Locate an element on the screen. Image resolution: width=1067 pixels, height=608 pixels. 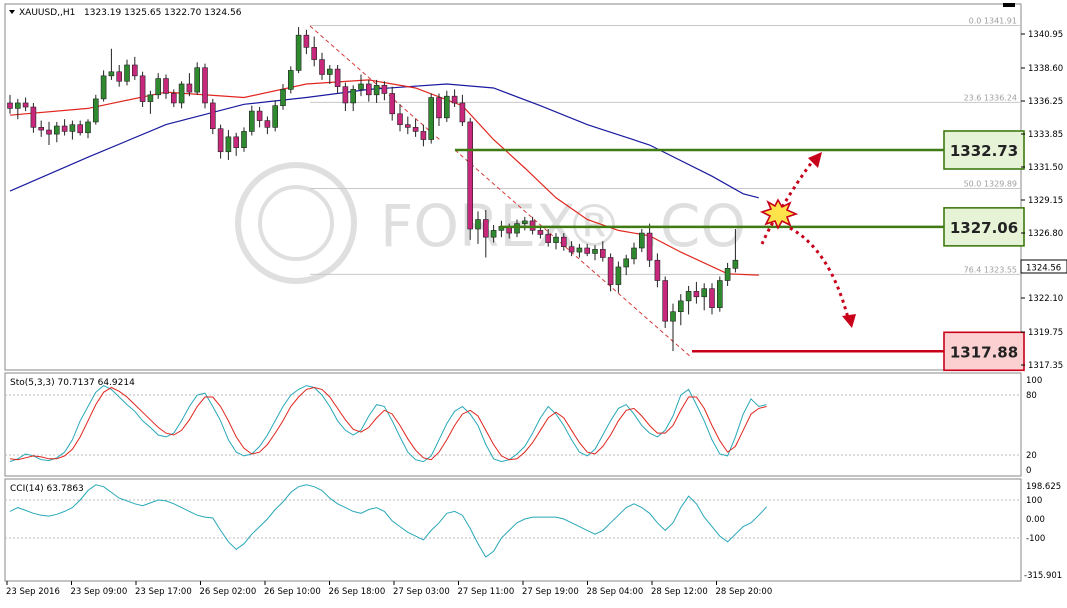
price-label-2: 1336.25 is located at coordinates (1045, 102).